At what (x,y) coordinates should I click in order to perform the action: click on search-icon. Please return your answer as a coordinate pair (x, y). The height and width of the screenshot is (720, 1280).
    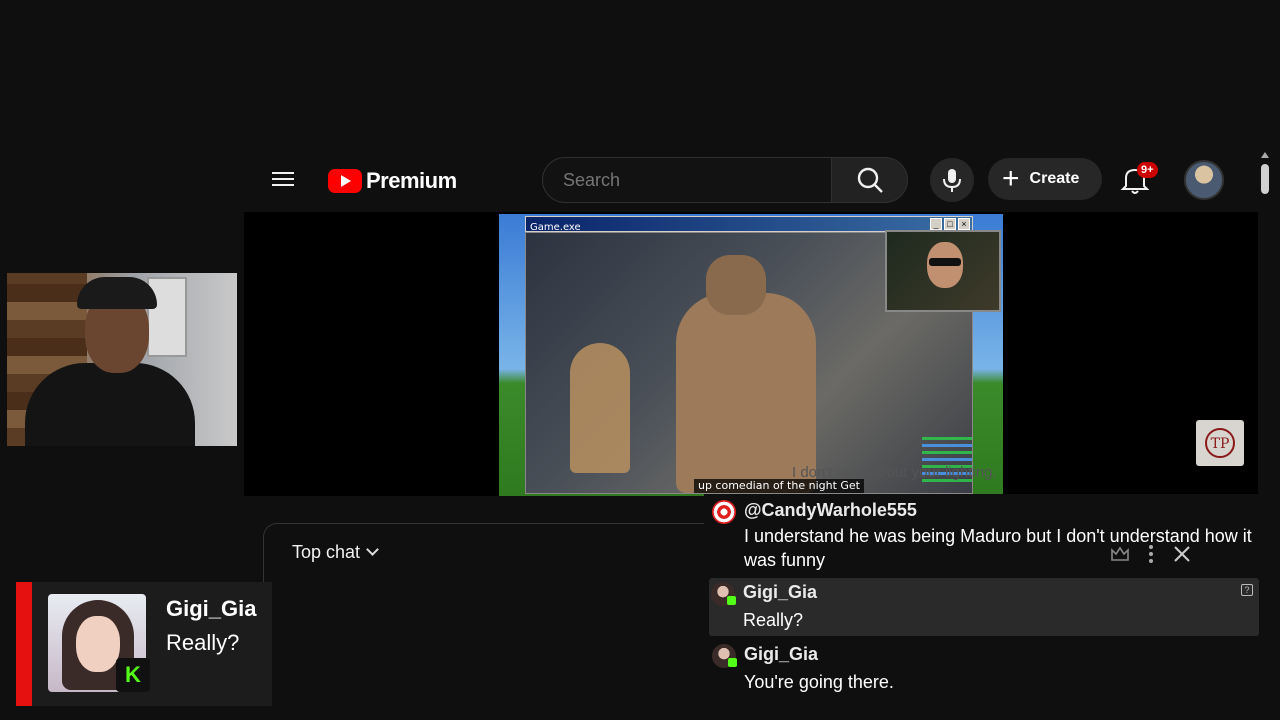
    Looking at the image, I should click on (870, 180).